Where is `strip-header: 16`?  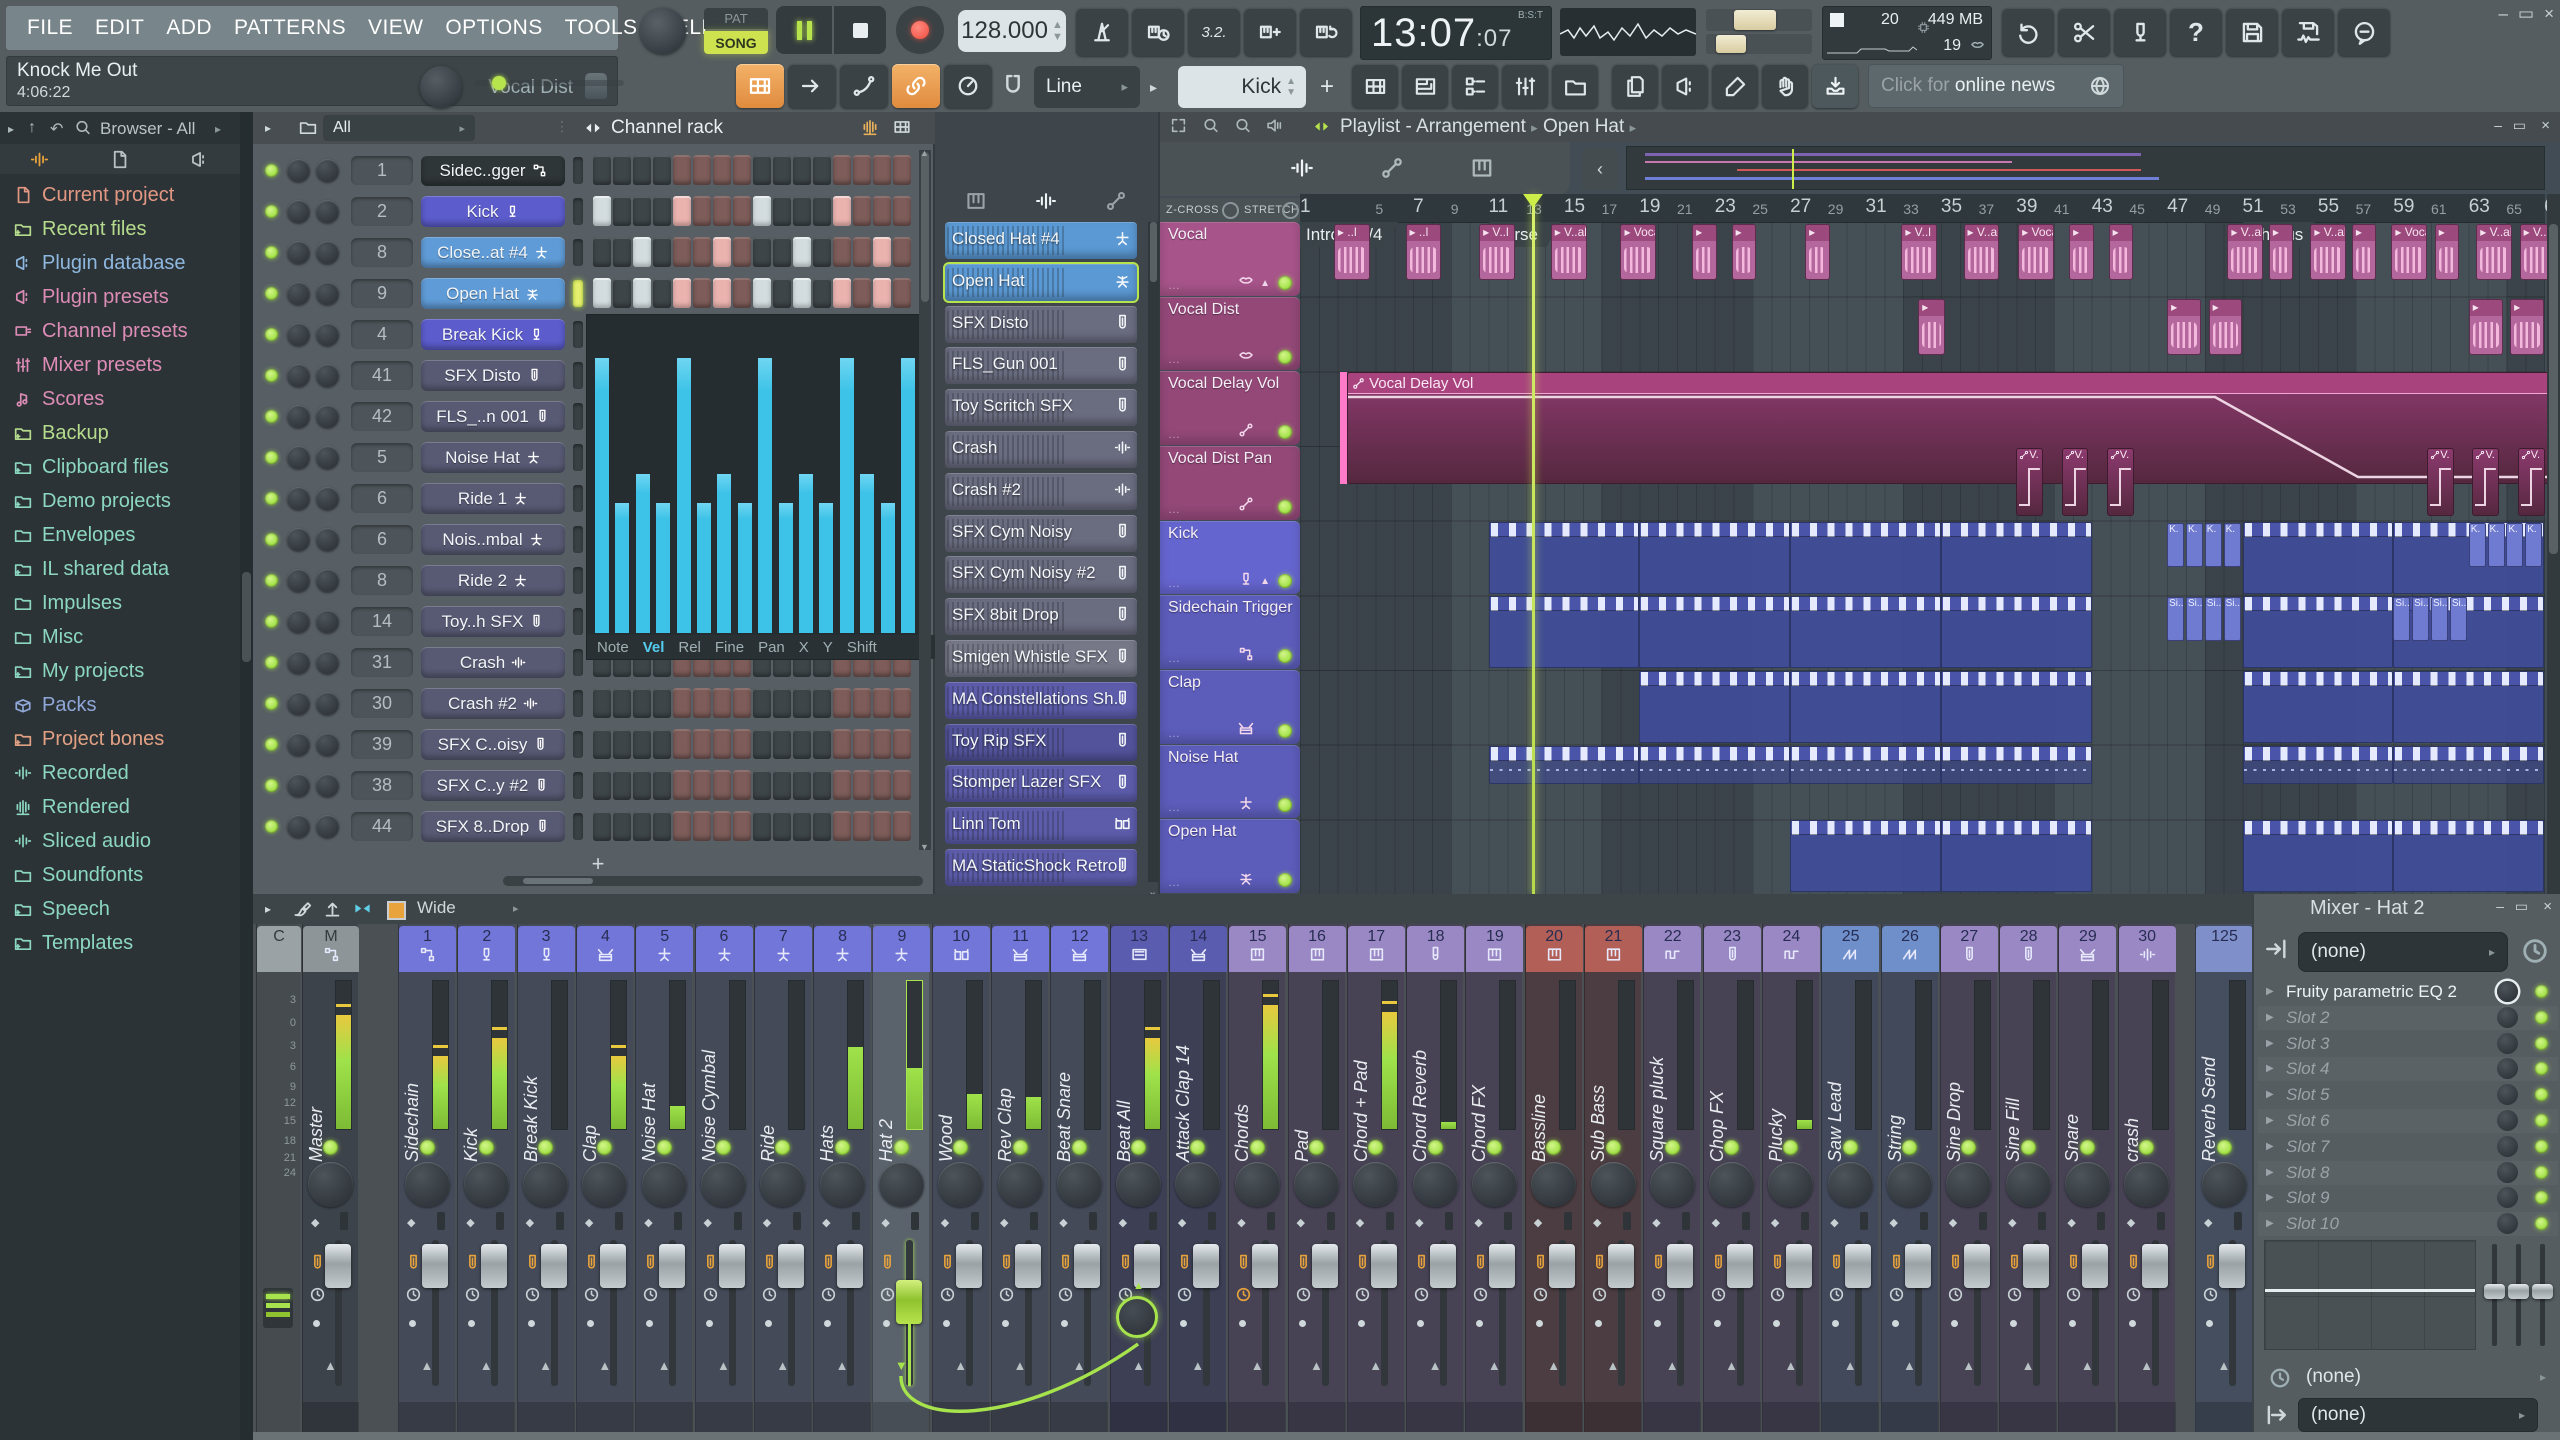 strip-header: 16 is located at coordinates (1317, 949).